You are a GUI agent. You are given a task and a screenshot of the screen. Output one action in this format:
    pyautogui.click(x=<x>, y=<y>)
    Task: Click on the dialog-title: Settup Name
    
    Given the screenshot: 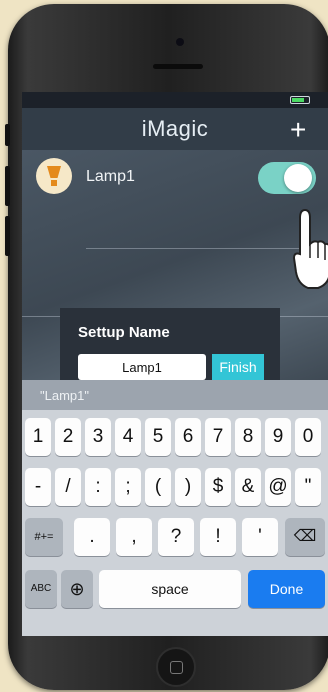 What is the action you would take?
    pyautogui.click(x=124, y=332)
    